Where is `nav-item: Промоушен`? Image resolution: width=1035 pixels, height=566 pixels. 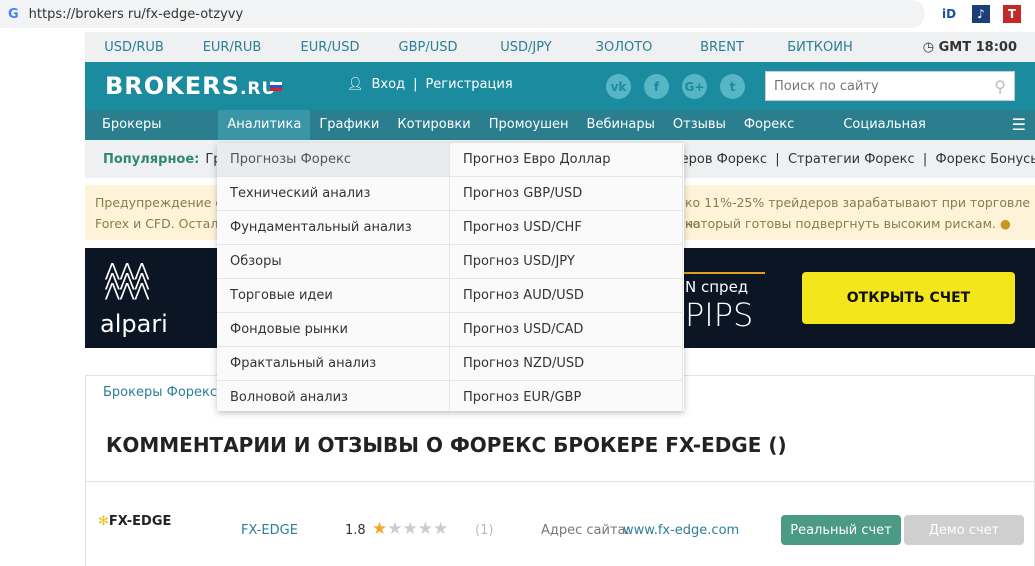 nav-item: Промоушен is located at coordinates (529, 125).